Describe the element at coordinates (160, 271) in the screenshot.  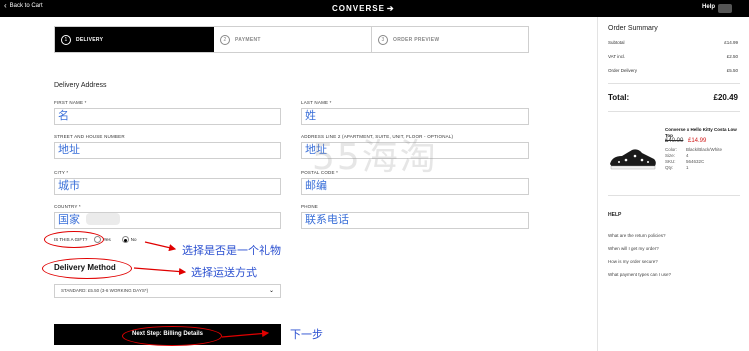
I see `delivery-arrow` at that location.